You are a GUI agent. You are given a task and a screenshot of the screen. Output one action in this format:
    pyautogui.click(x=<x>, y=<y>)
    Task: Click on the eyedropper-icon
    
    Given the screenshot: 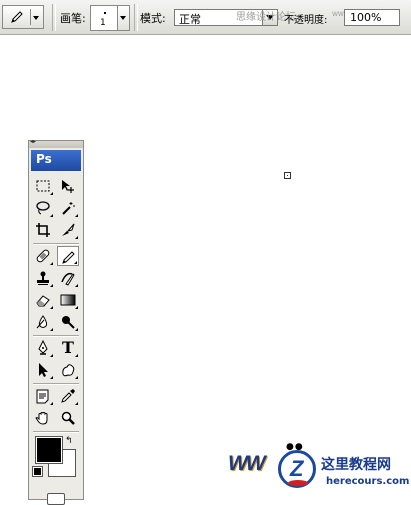 What is the action you would take?
    pyautogui.click(x=68, y=396)
    